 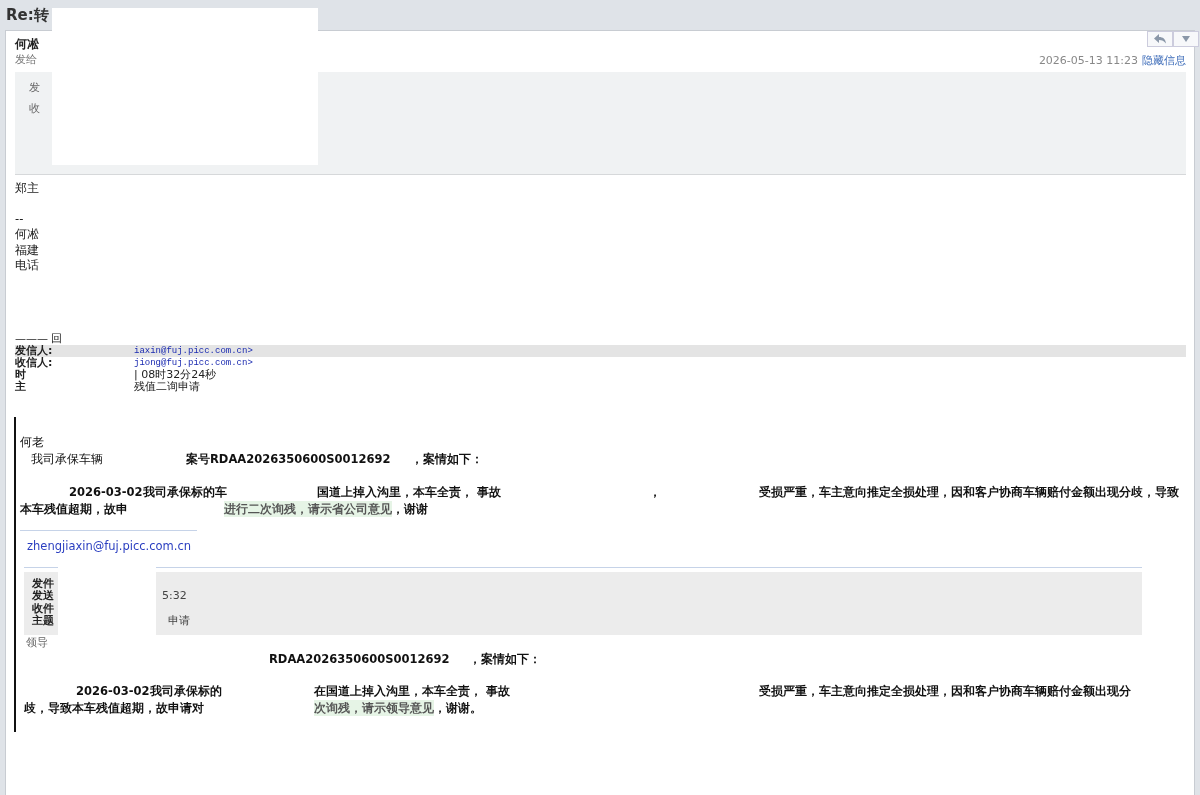 I want to click on field-label: 主题, so click(x=43, y=621).